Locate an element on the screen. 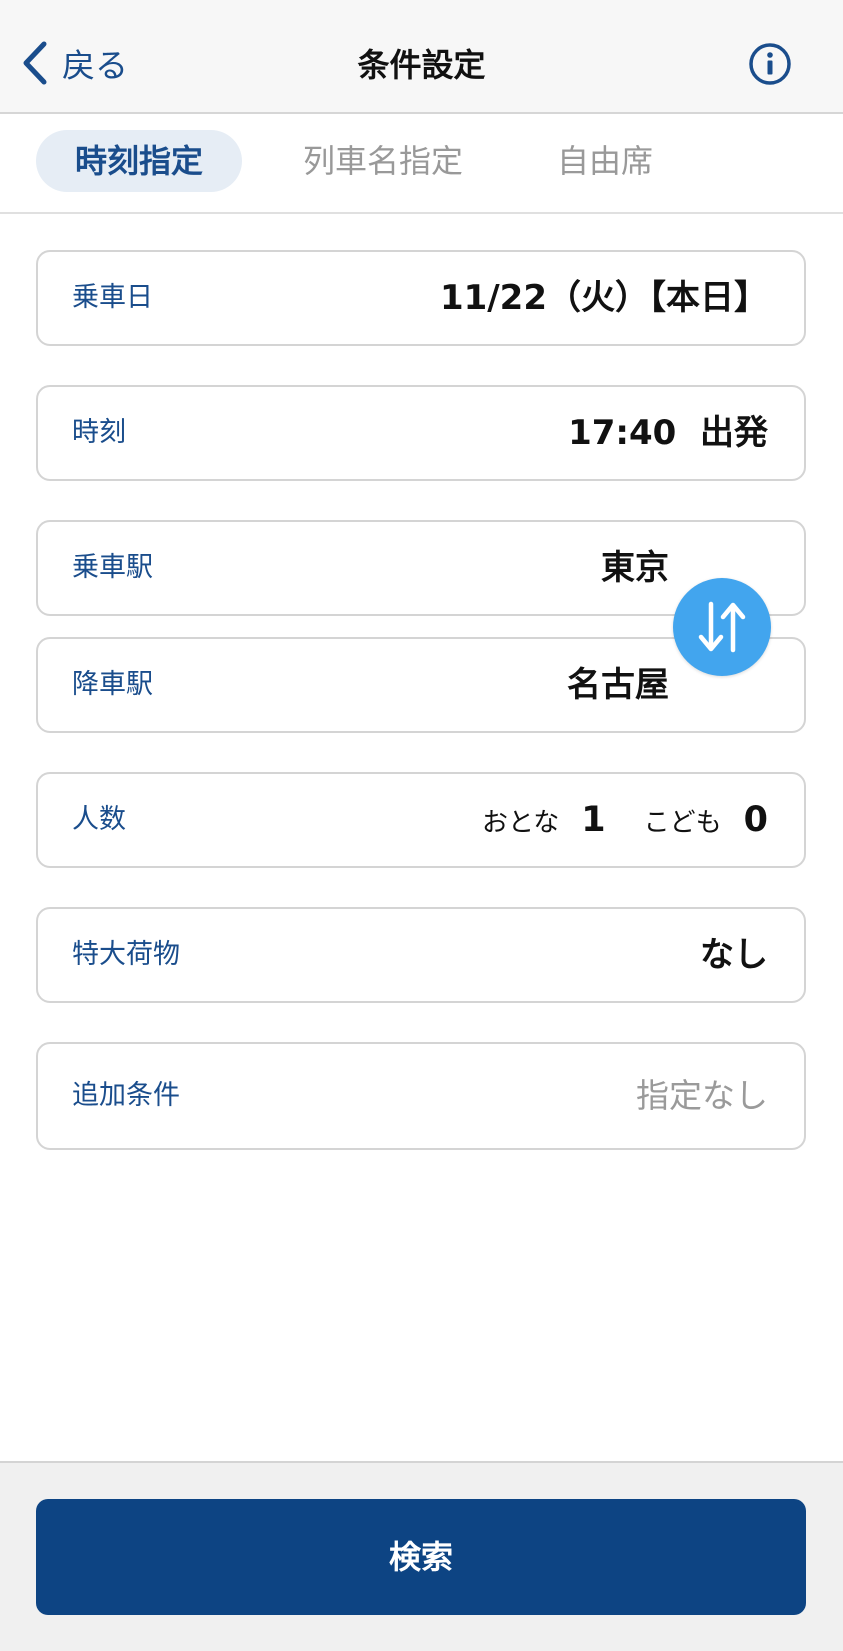  swap-arrows-icon is located at coordinates (722, 627).